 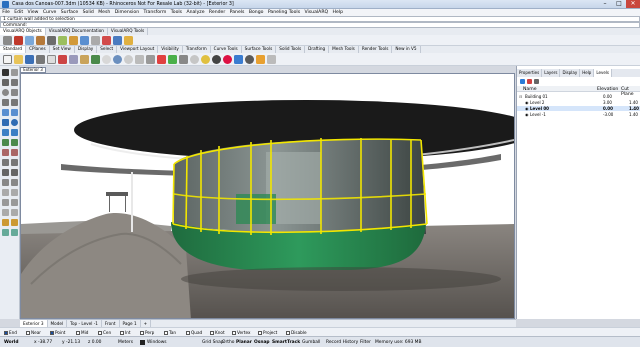 What do you see at coordinates (14, 182) in the screenshot?
I see `offset-icon` at bounding box center [14, 182].